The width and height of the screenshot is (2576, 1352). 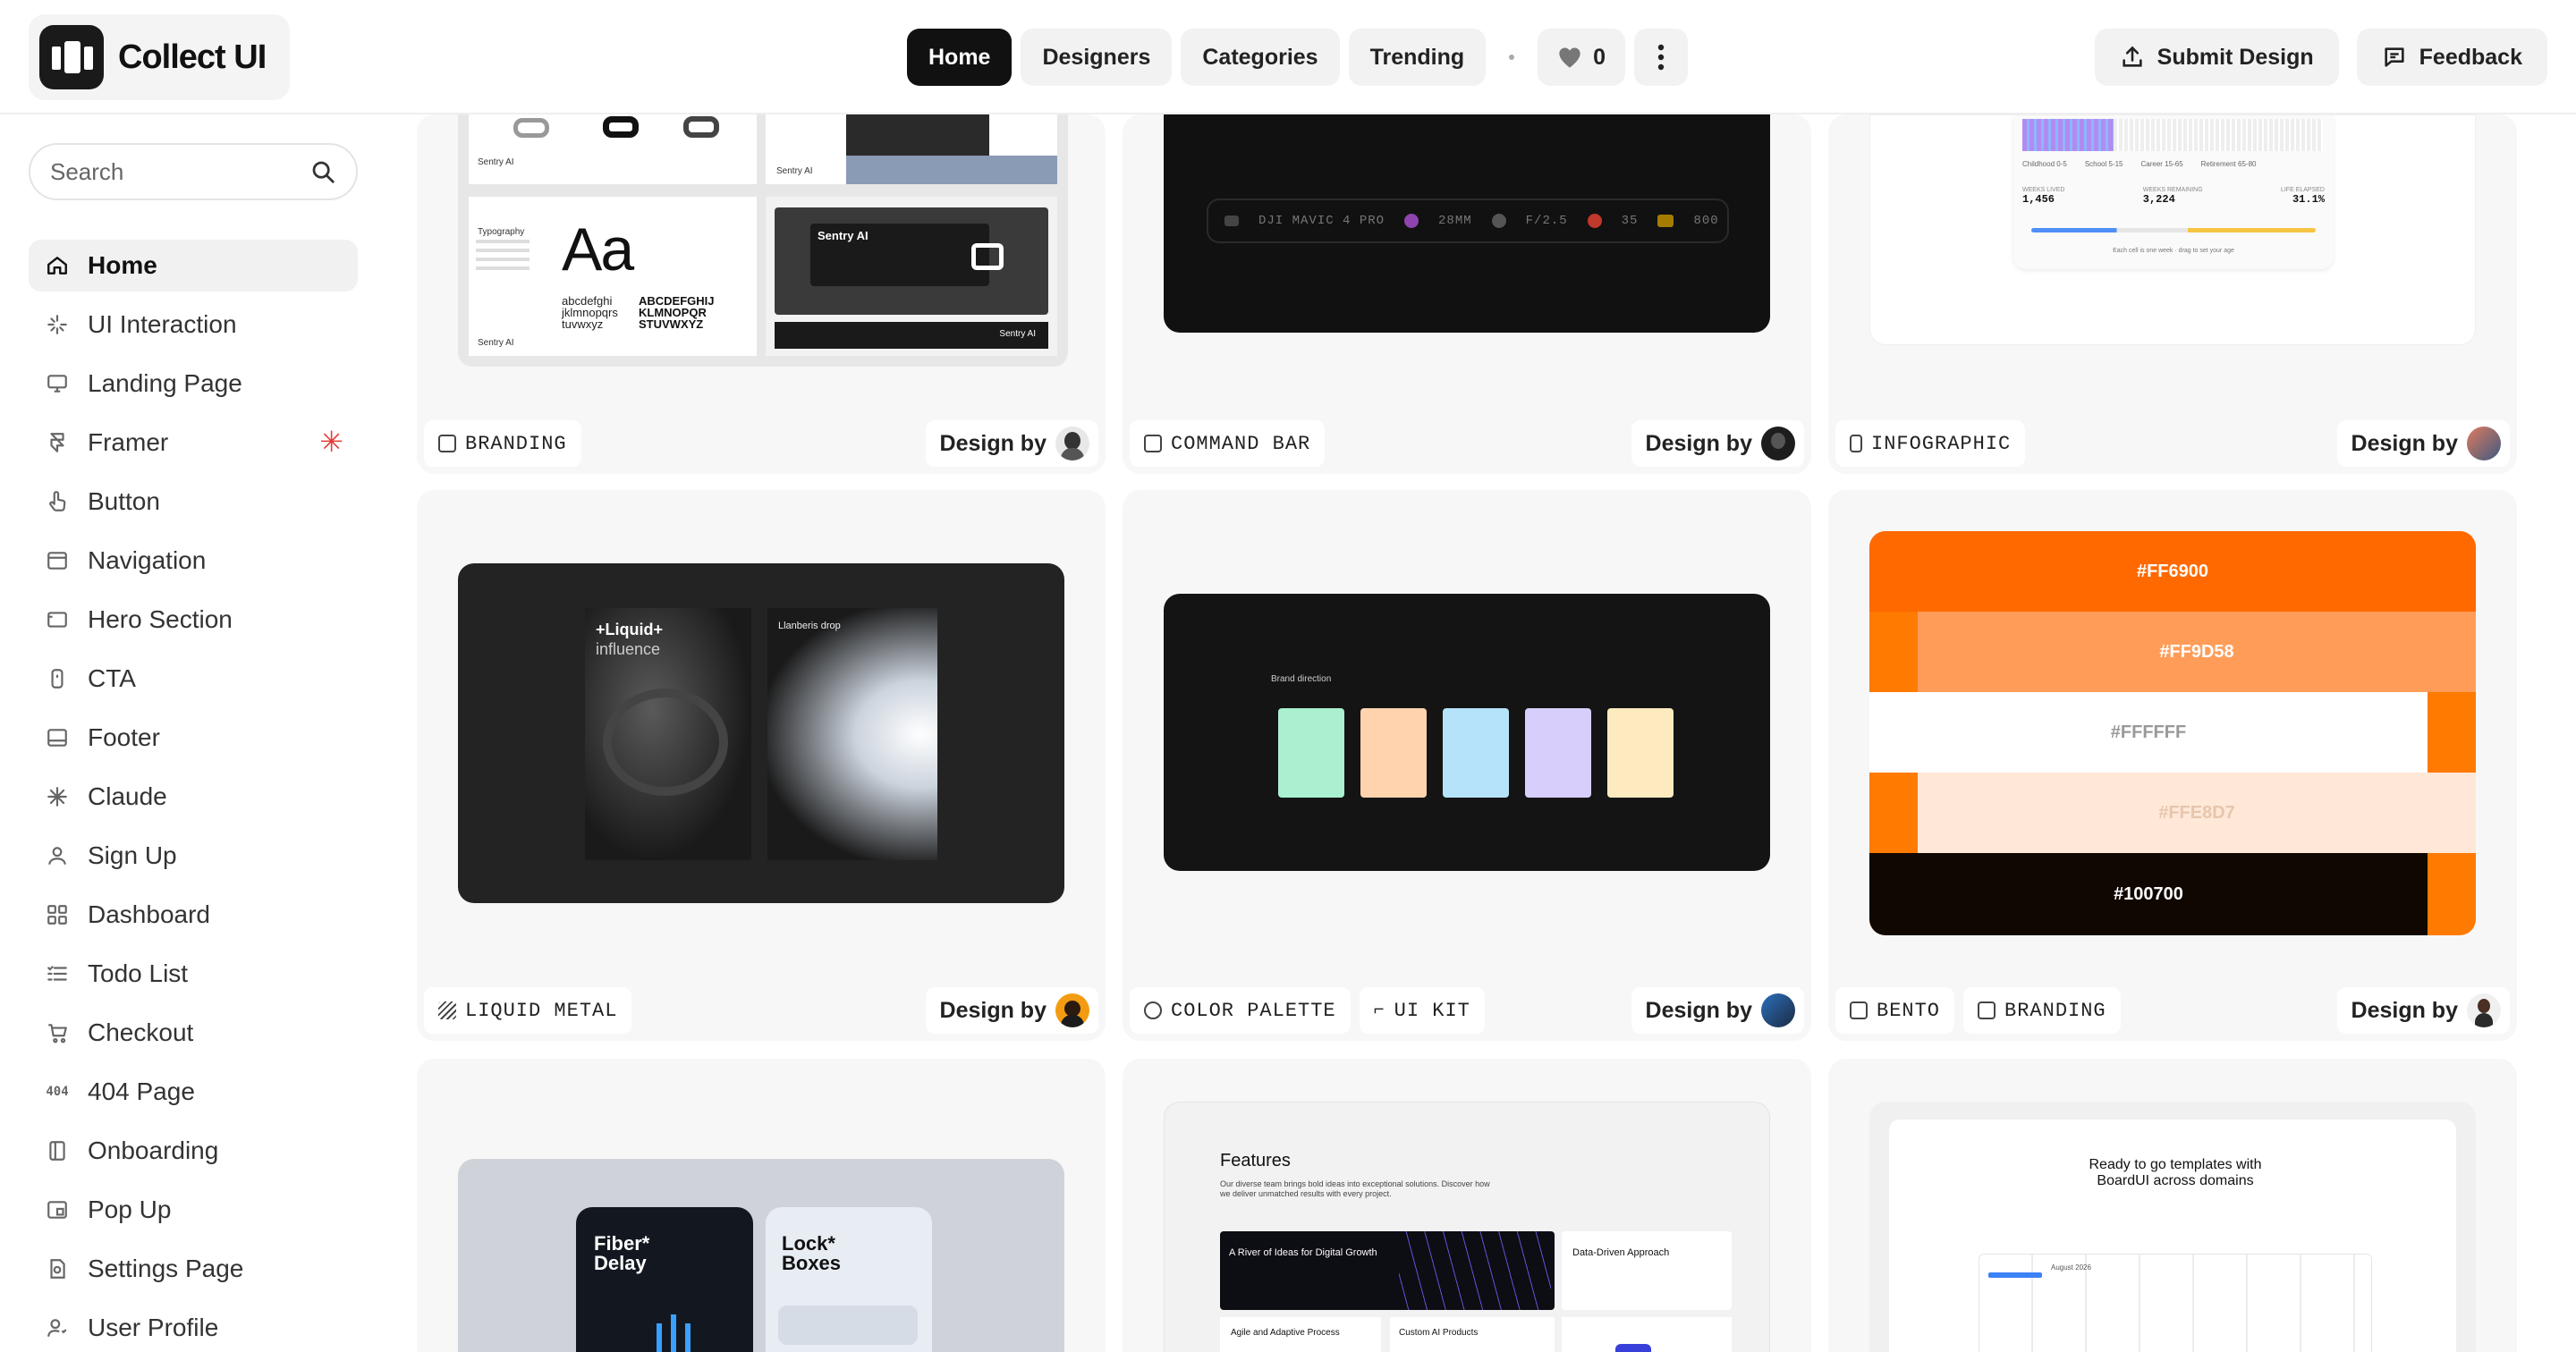 What do you see at coordinates (193, 1210) in the screenshot?
I see `sidebar-item-pop-up: Pop Up` at bounding box center [193, 1210].